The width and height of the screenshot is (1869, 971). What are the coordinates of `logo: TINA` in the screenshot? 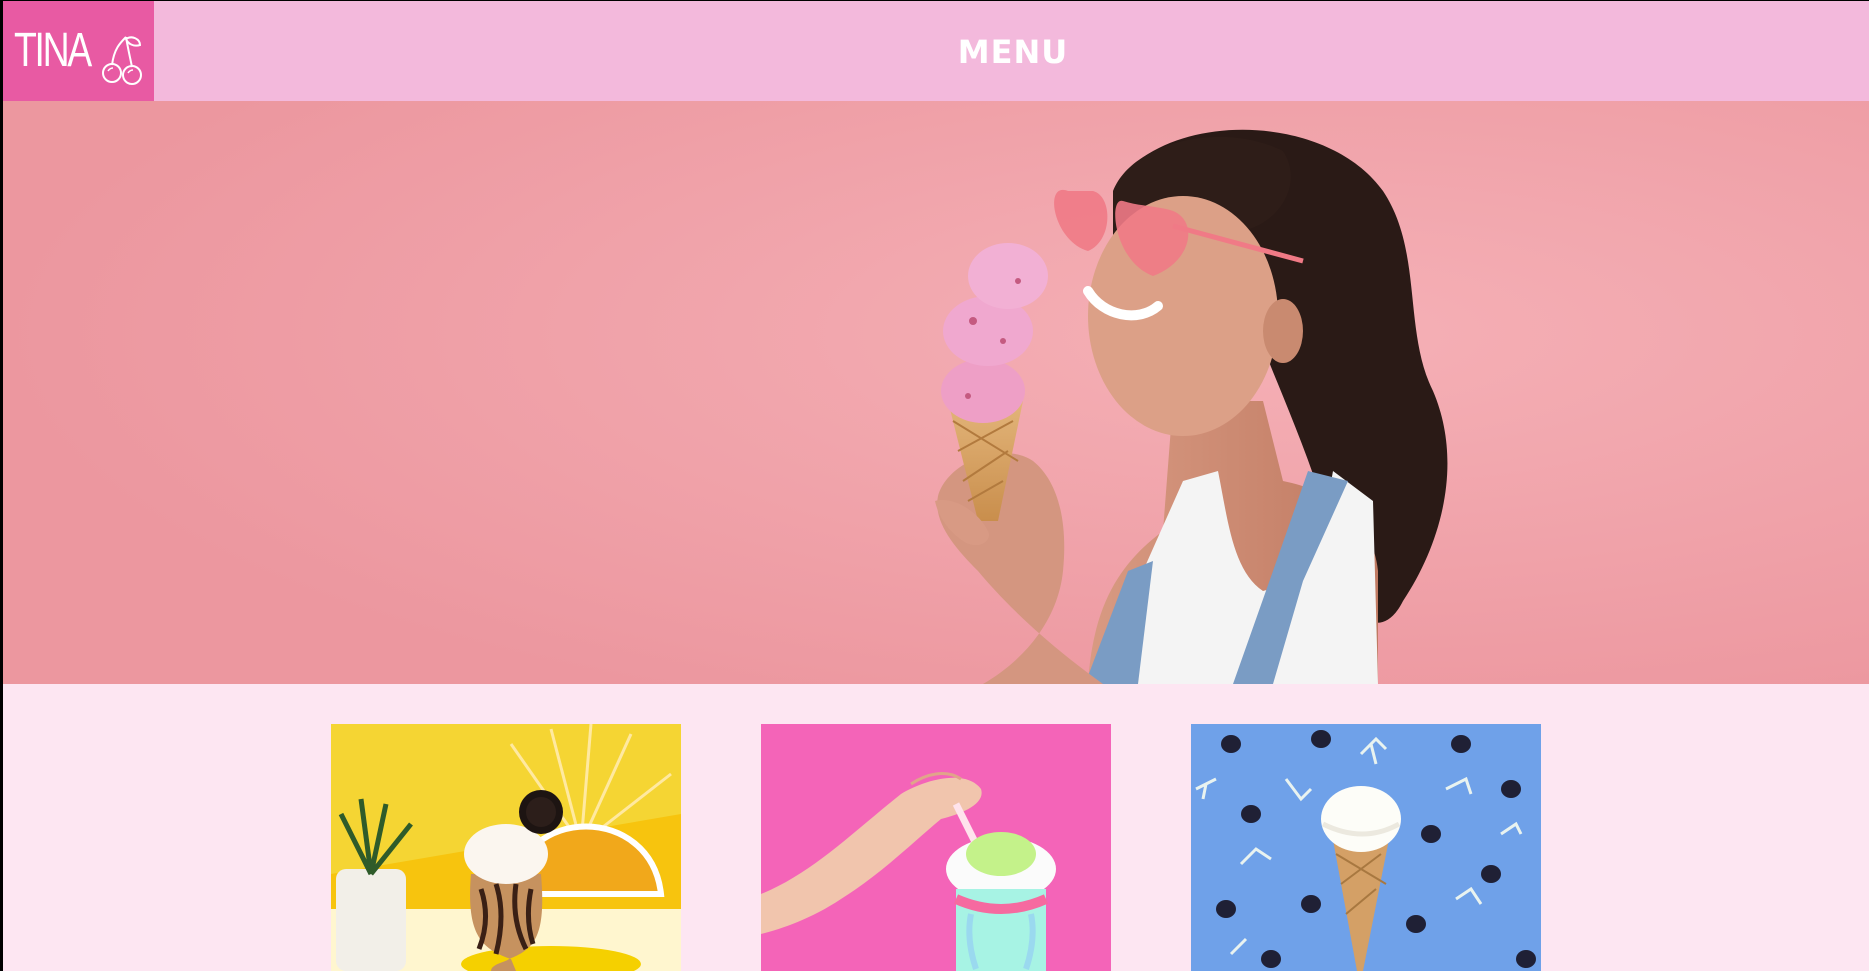 It's located at (78, 51).